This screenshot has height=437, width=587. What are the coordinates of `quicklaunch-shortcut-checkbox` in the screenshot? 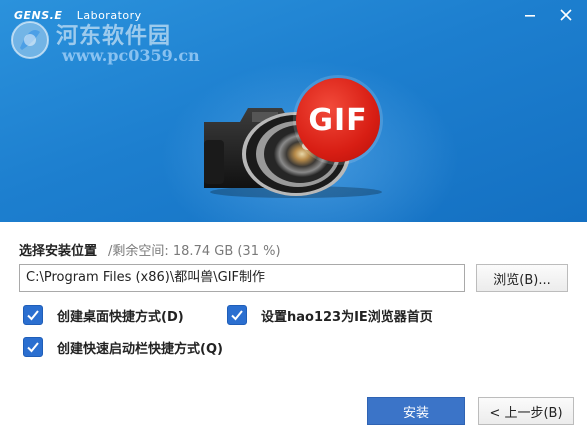 It's located at (33, 347).